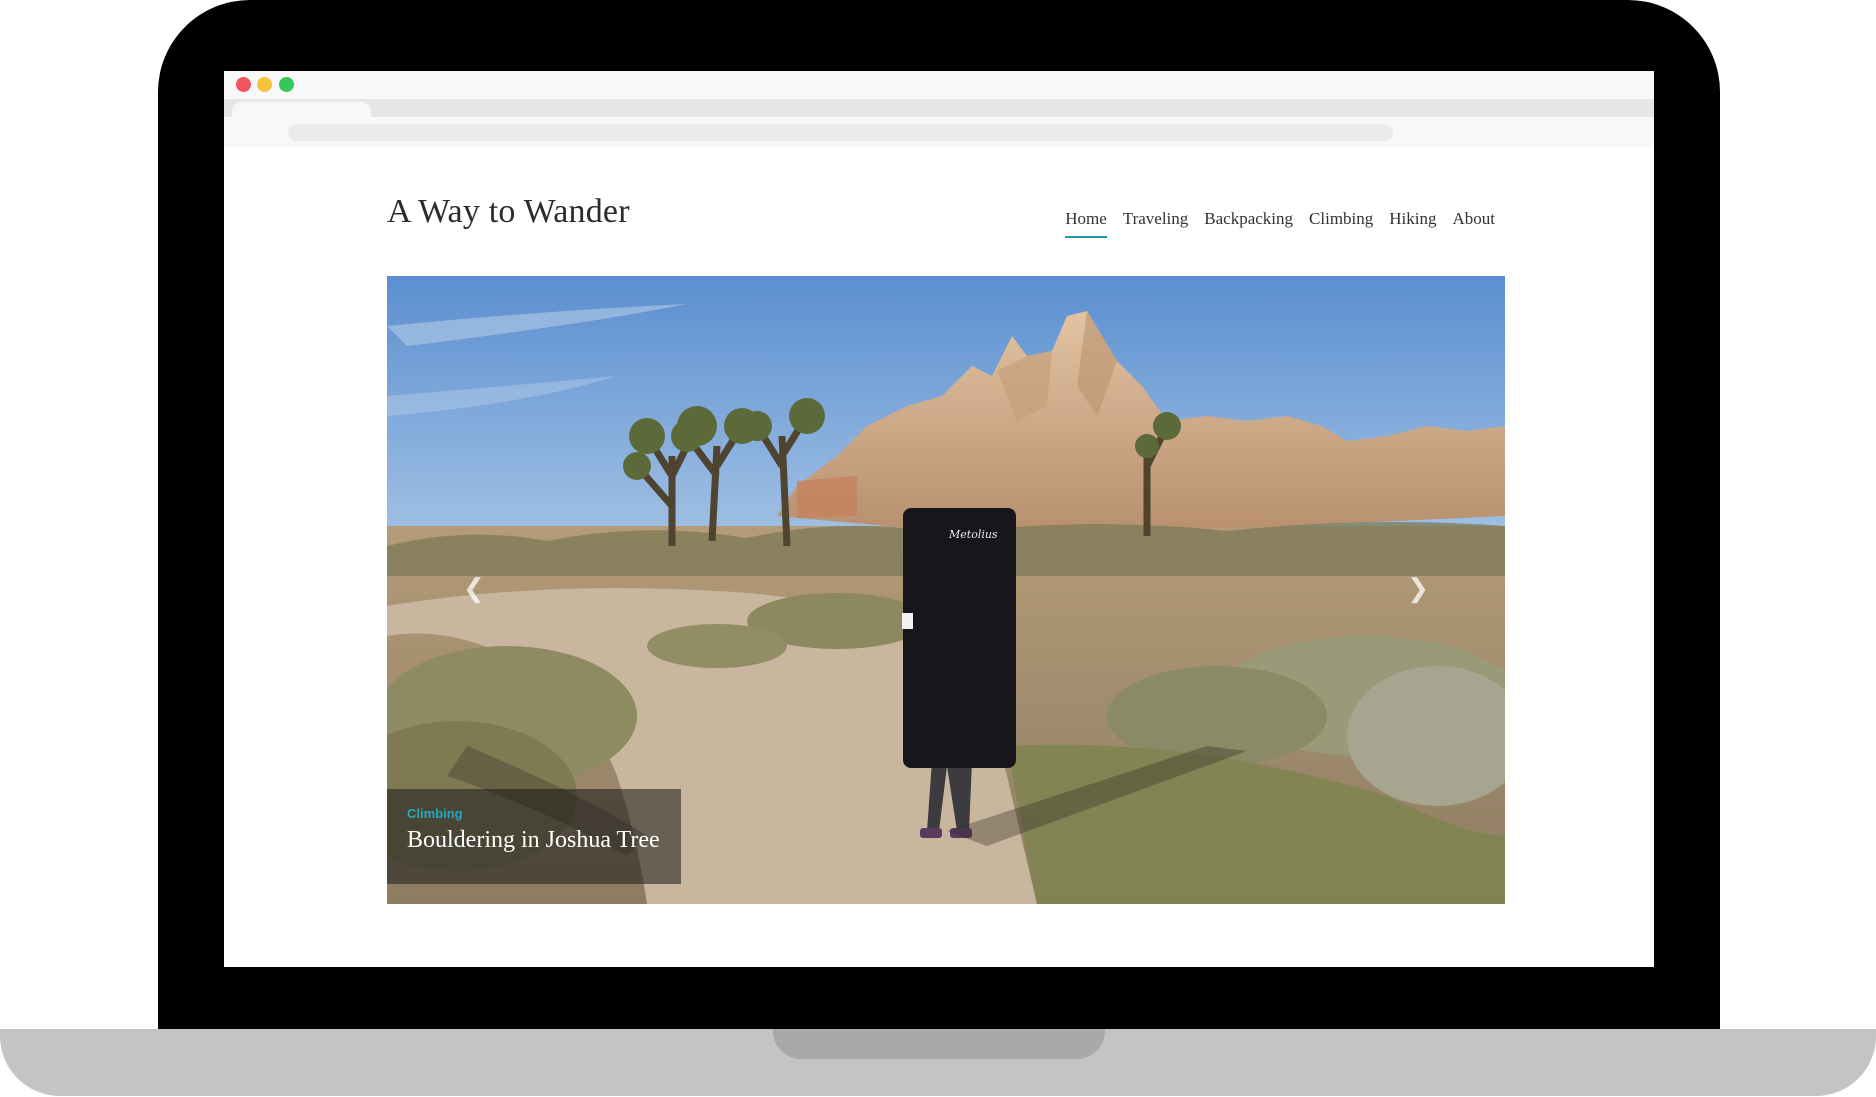 This screenshot has width=1876, height=1097. What do you see at coordinates (286, 84) in the screenshot?
I see `window-maximize-button` at bounding box center [286, 84].